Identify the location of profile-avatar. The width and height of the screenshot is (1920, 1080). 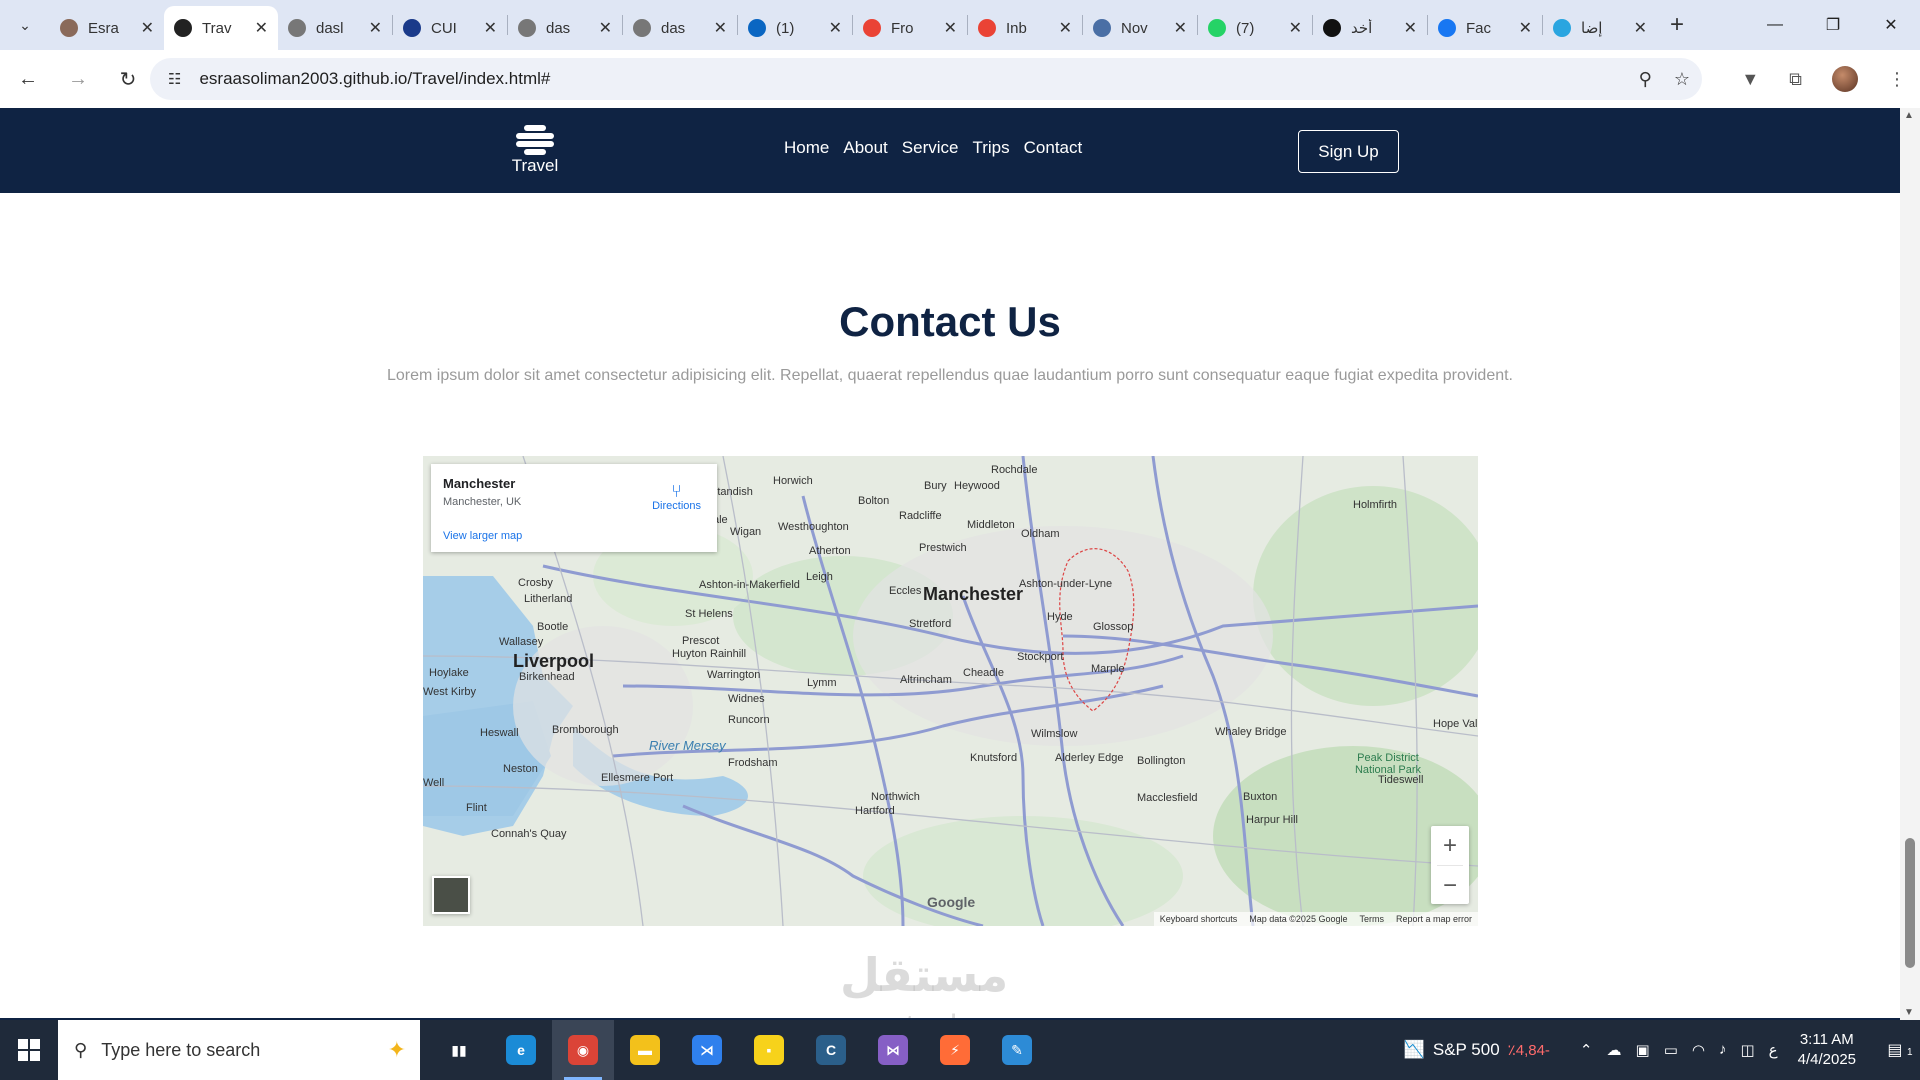
(1845, 79).